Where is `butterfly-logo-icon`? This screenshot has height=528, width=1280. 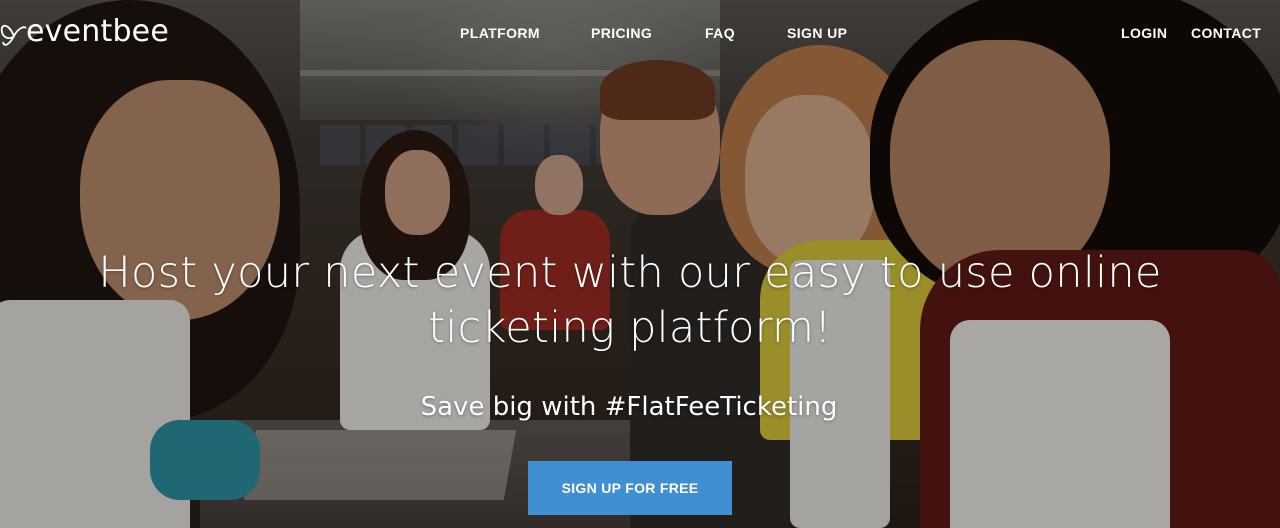
butterfly-logo-icon is located at coordinates (14, 32).